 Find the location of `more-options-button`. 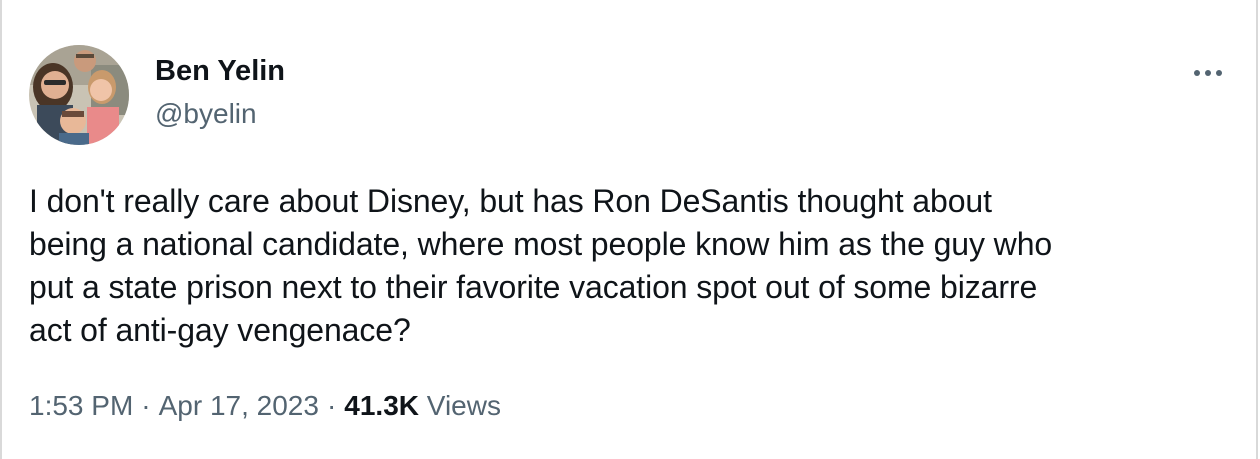

more-options-button is located at coordinates (1208, 73).